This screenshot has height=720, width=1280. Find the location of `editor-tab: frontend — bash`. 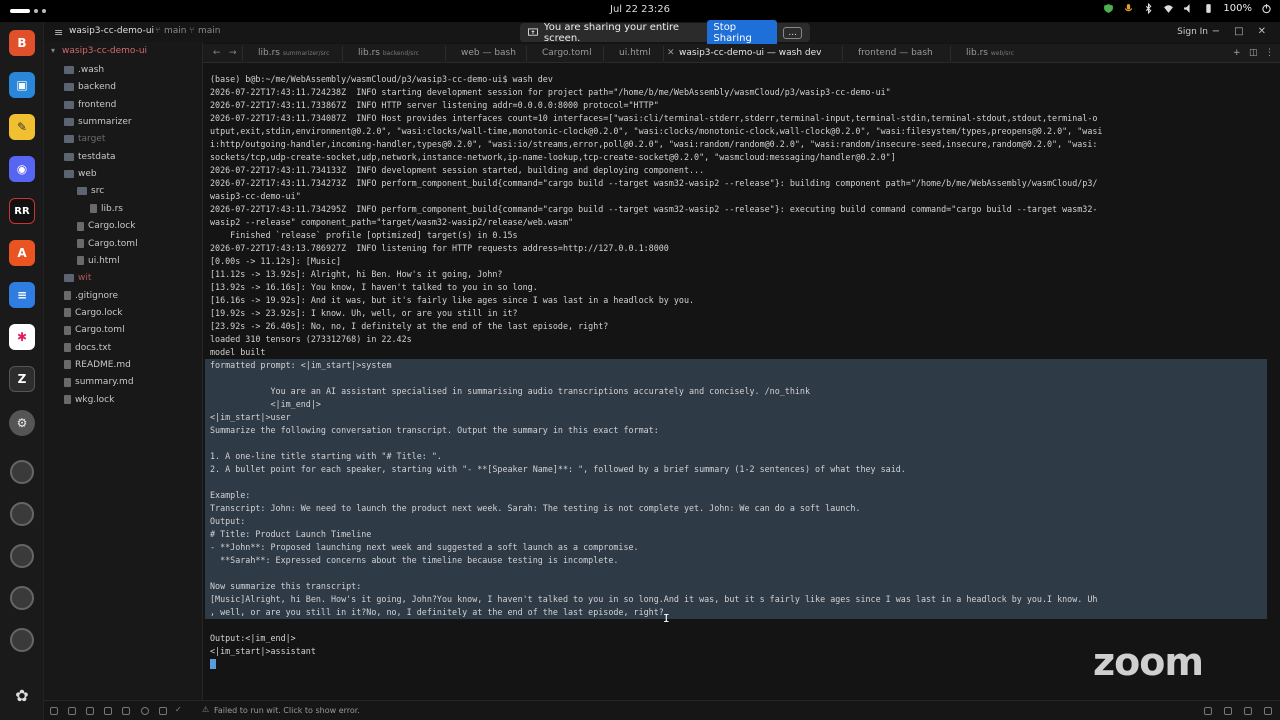

editor-tab: frontend — bash is located at coordinates (895, 53).